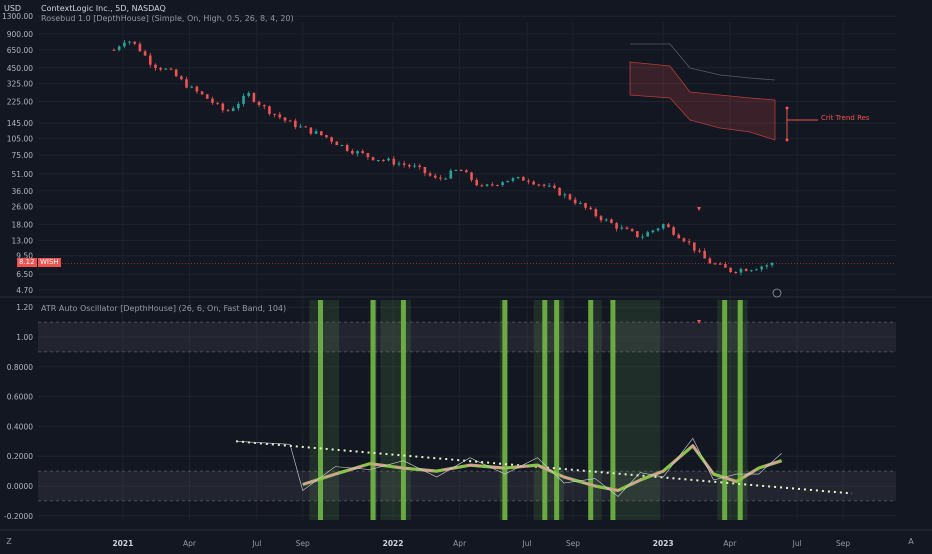 The height and width of the screenshot is (554, 932). Describe the element at coordinates (702, 101) in the screenshot. I see `resistance-cloud` at that location.